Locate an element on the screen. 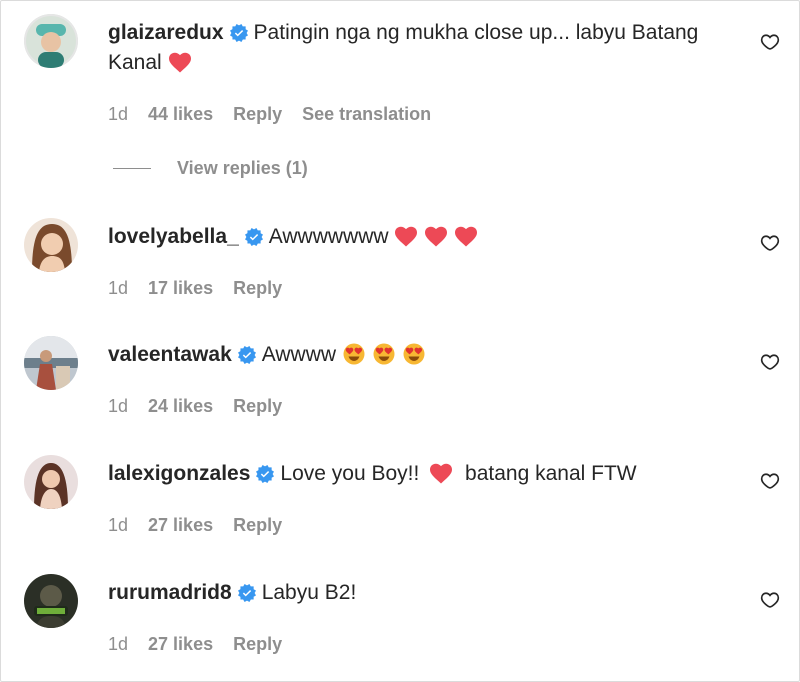  comment-text: Awwww is located at coordinates (299, 354).